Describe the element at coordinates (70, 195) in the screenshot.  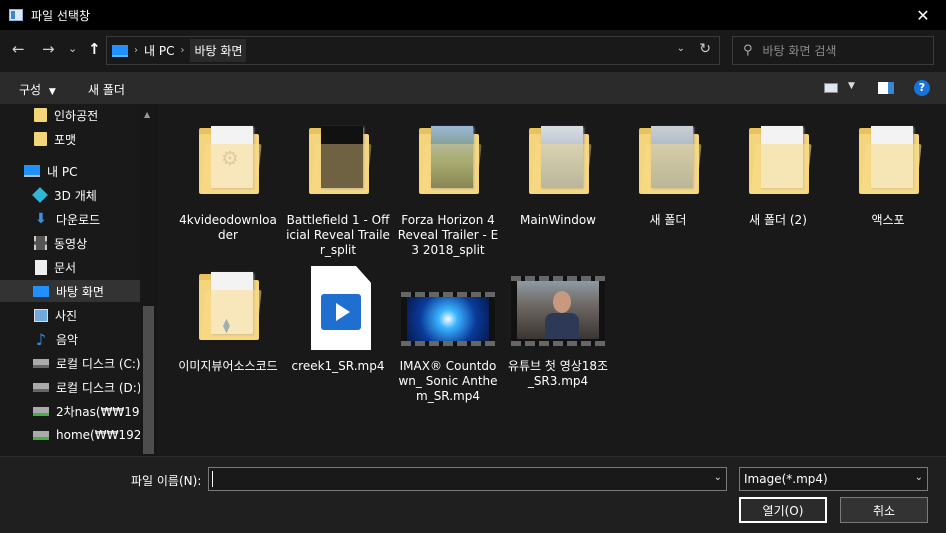
I see `sidebar-item-3d-objects: 3D 개체` at that location.